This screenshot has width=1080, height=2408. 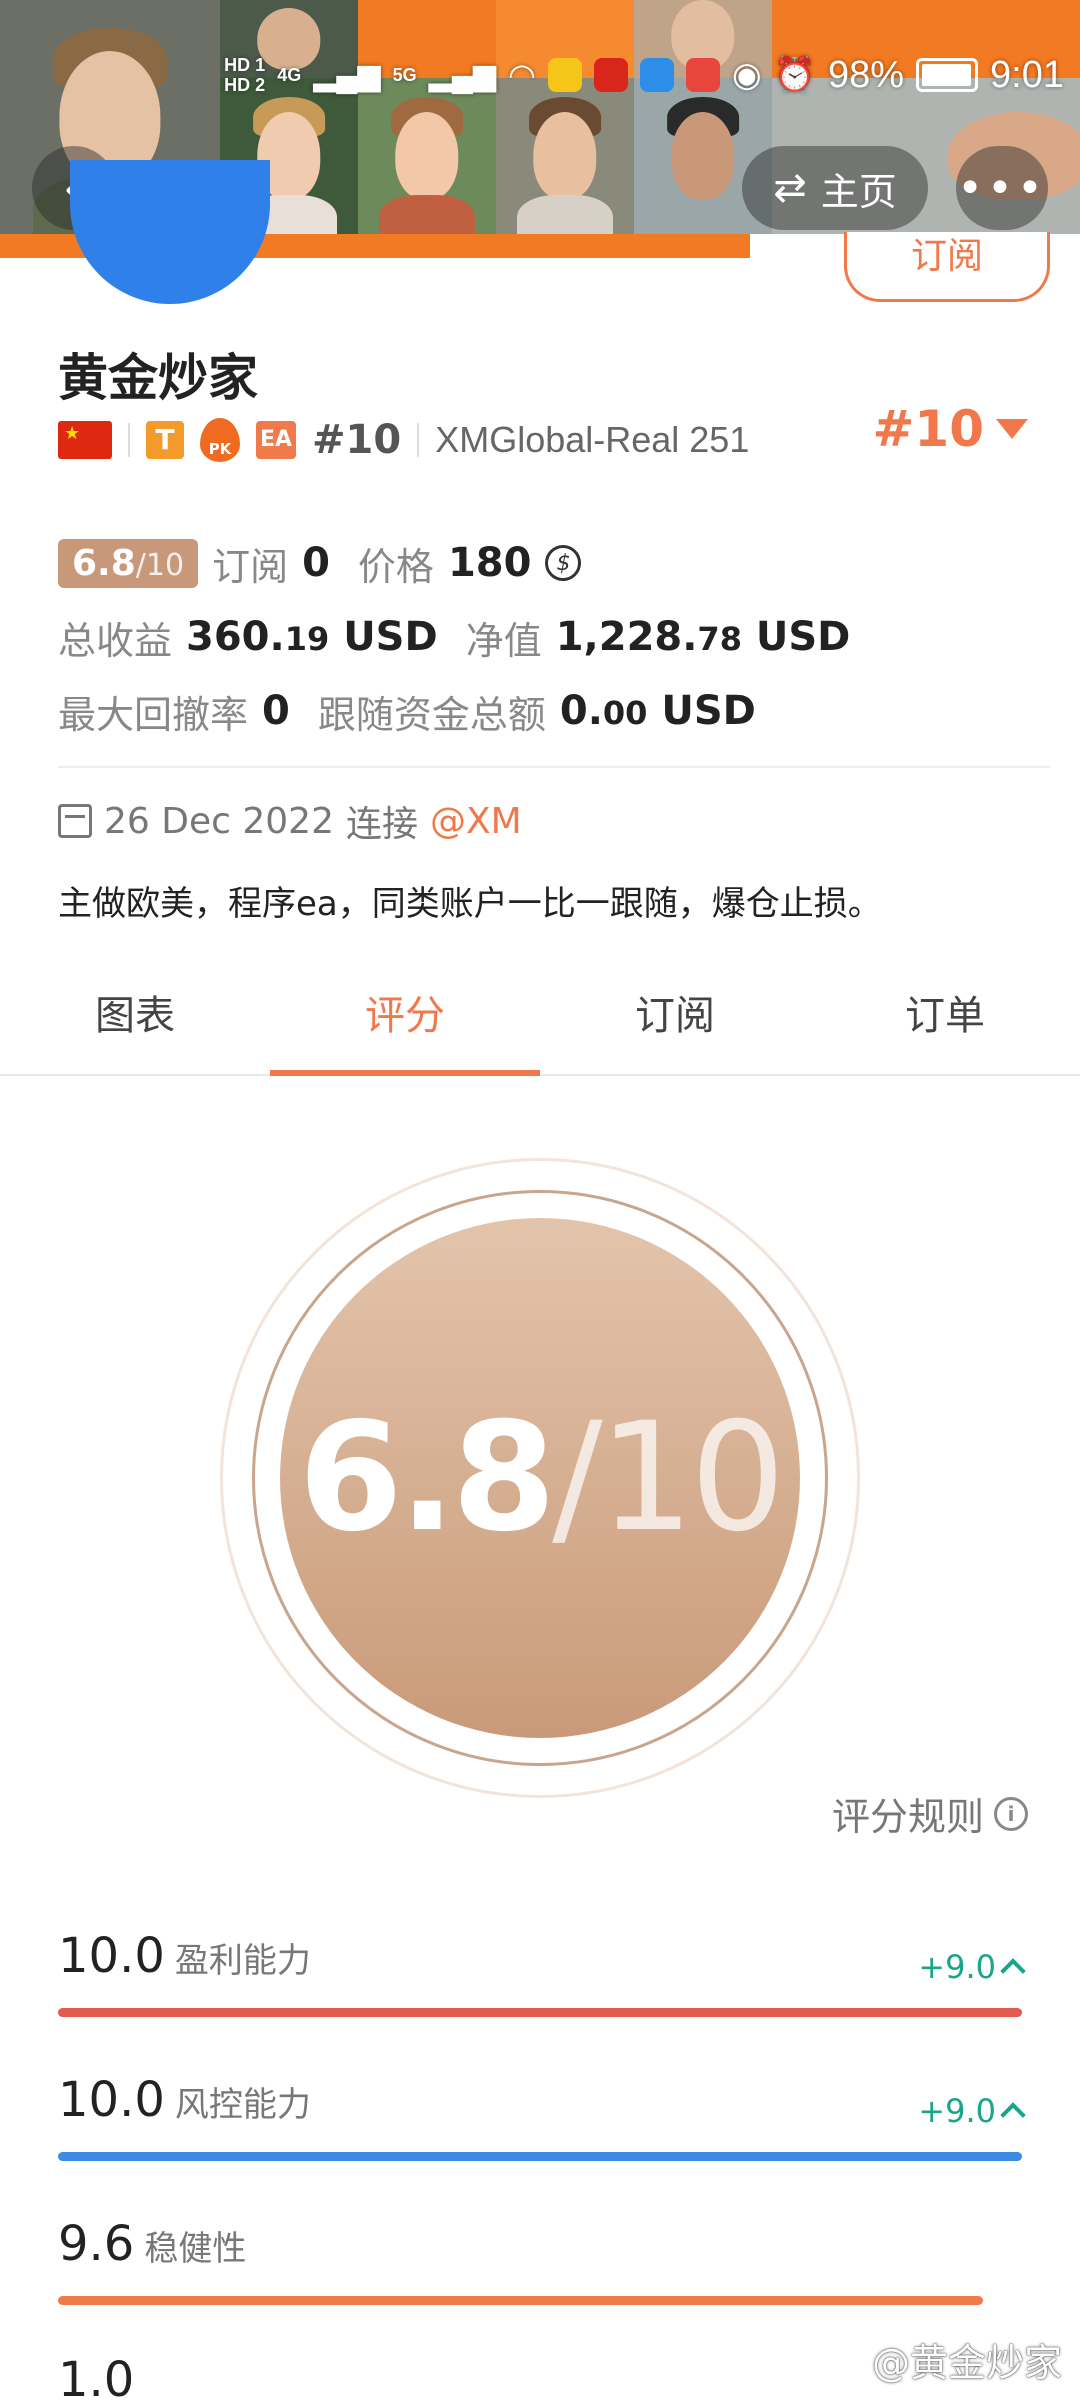 I want to click on score-out-of: /10, so click(x=668, y=1478).